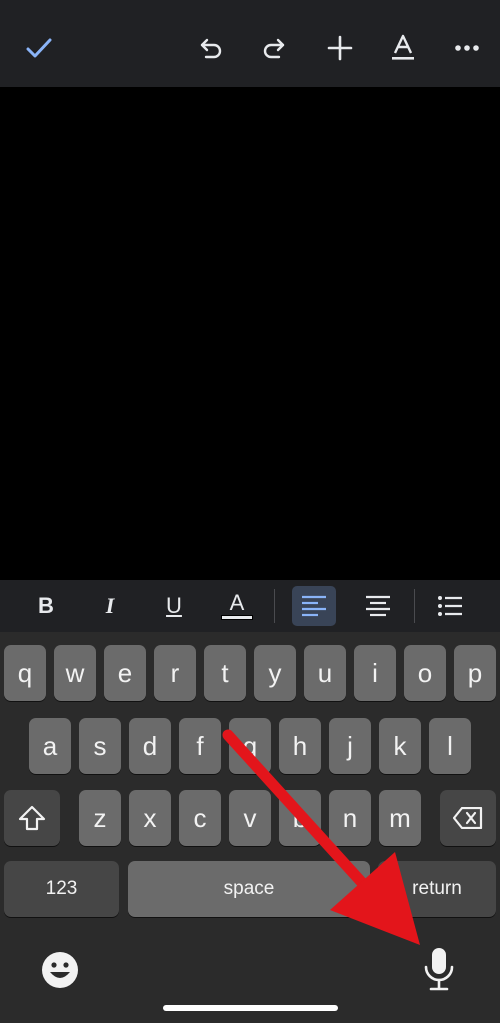 This screenshot has height=1023, width=500. I want to click on key-label: e, so click(125, 672).